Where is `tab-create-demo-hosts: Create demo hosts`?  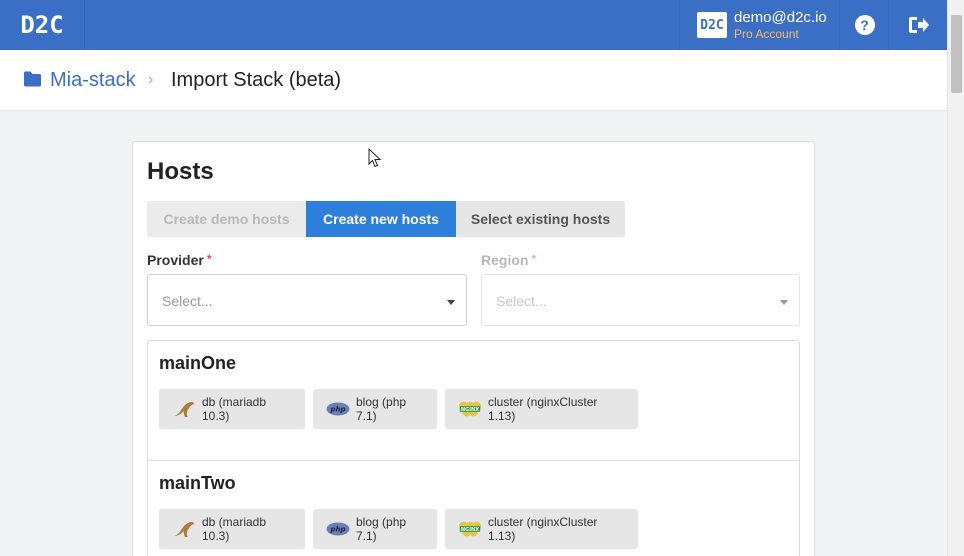 tab-create-demo-hosts: Create demo hosts is located at coordinates (226, 219).